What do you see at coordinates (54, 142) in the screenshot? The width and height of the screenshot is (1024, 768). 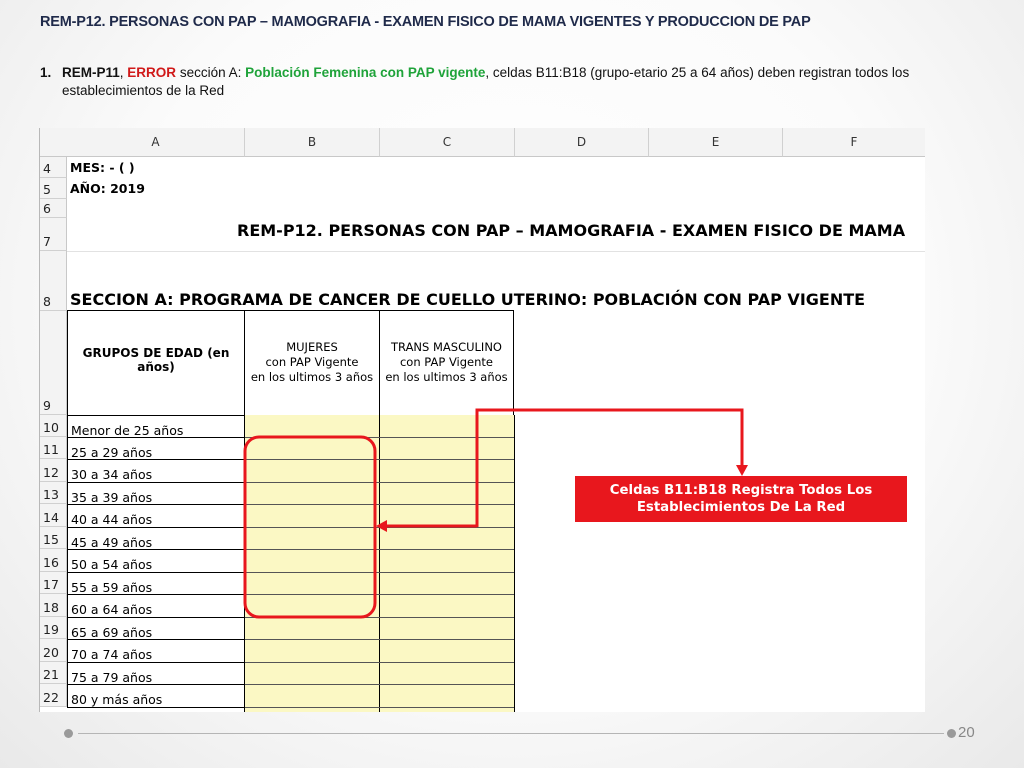 I see `corner-cell` at bounding box center [54, 142].